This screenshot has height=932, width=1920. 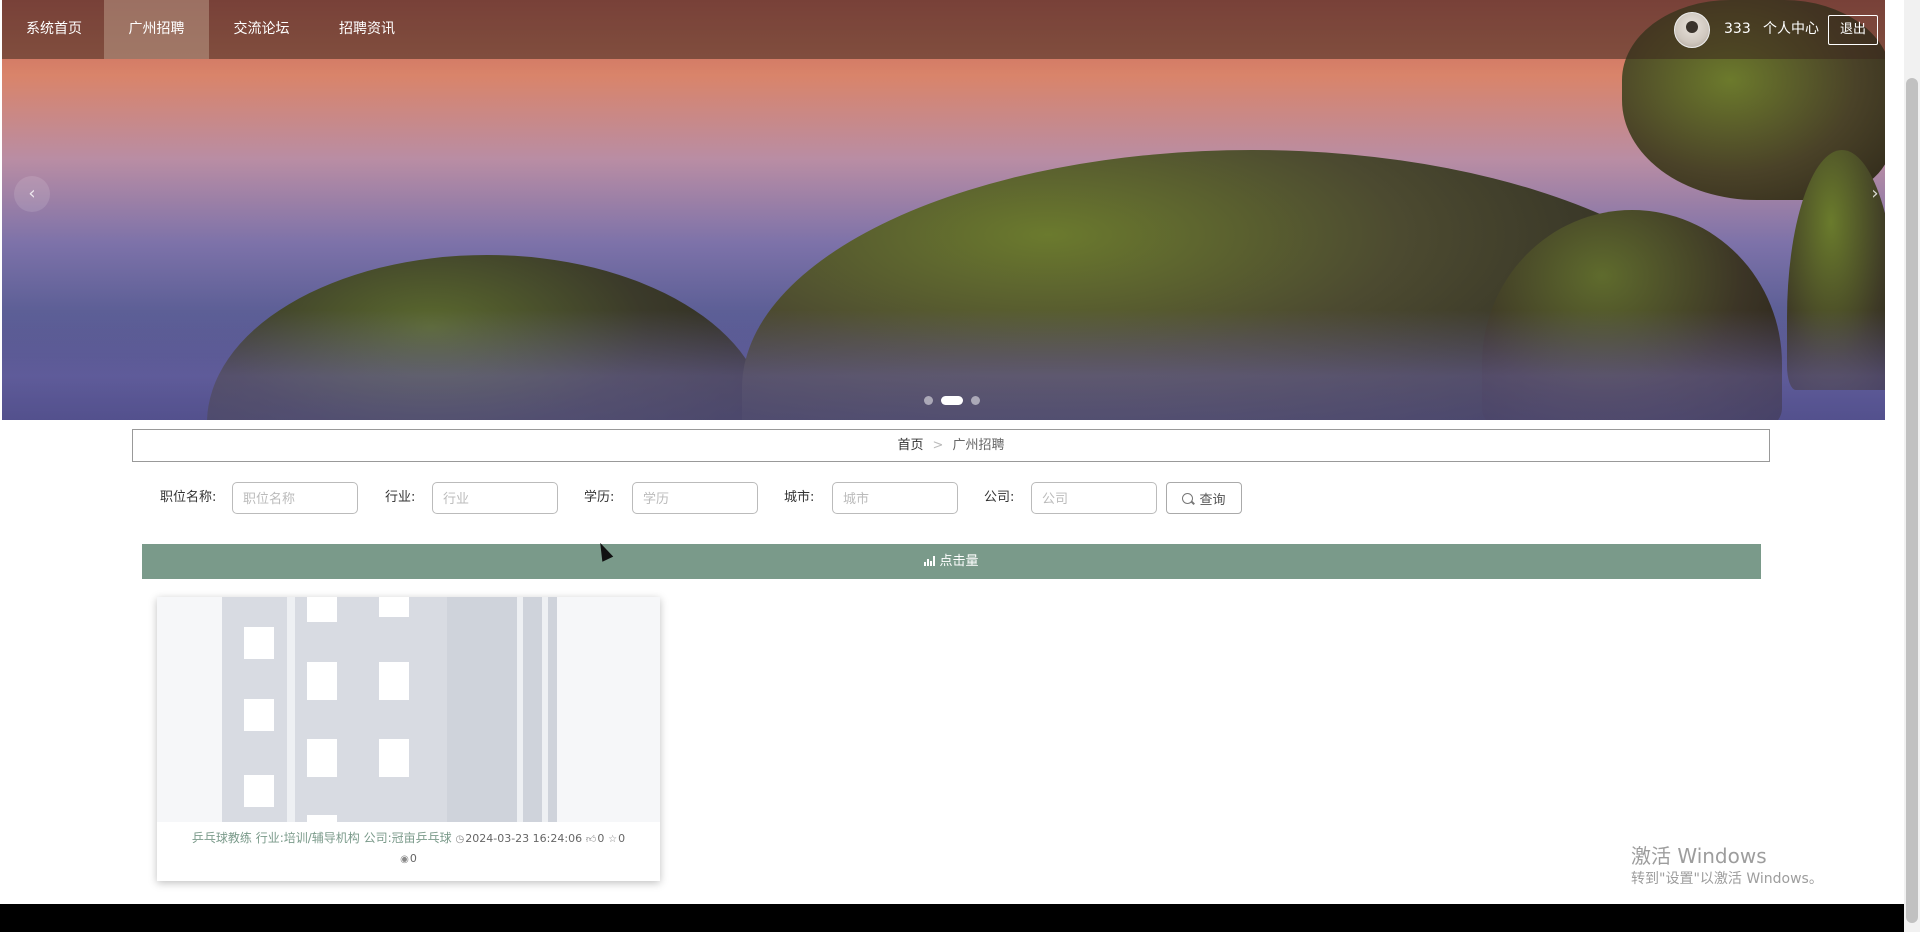 What do you see at coordinates (799, 497) in the screenshot?
I see `search-label-city: 城市:` at bounding box center [799, 497].